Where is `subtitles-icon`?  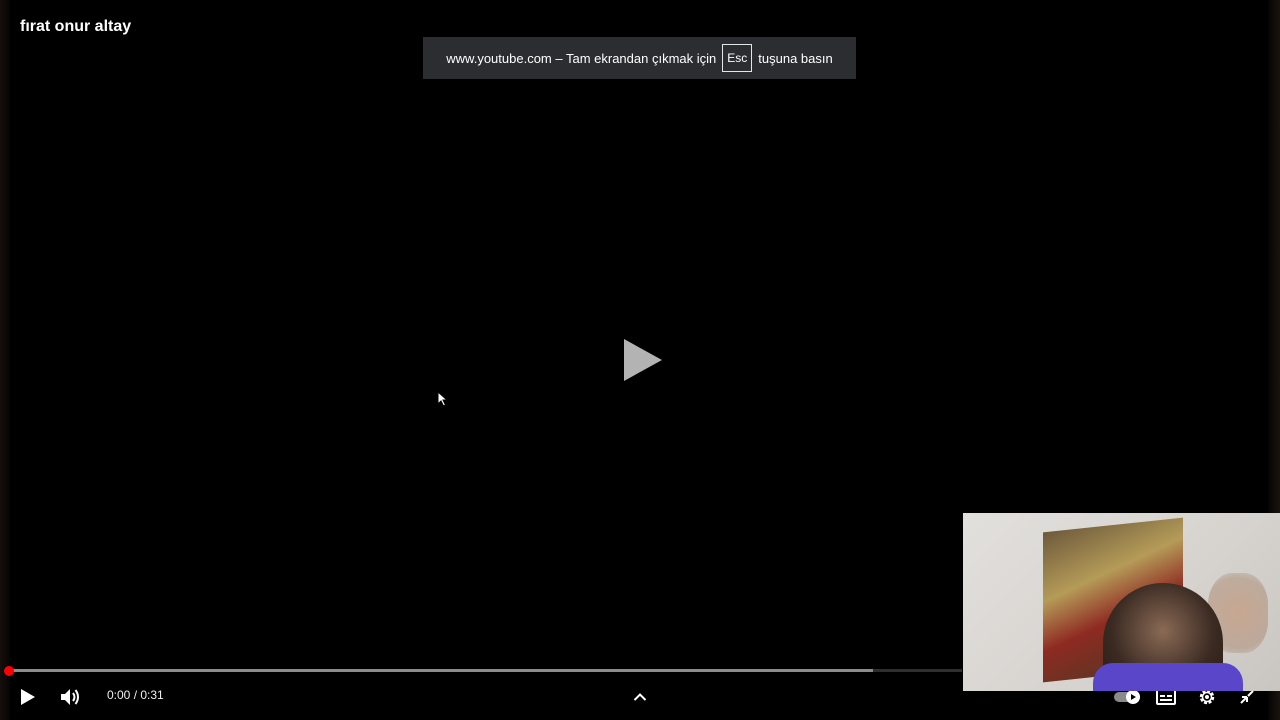
subtitles-icon is located at coordinates (1166, 697).